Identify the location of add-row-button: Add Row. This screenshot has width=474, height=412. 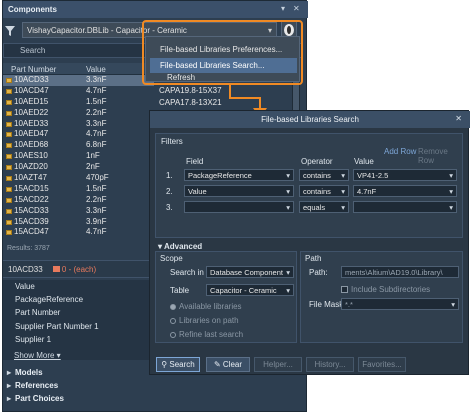
(400, 151).